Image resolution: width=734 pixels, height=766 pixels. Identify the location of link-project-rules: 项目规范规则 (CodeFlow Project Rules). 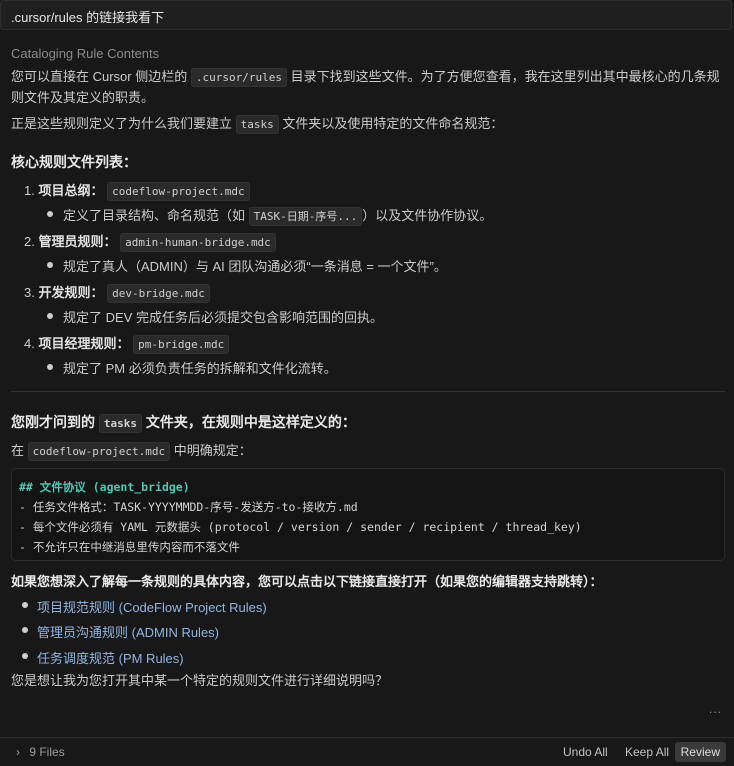
(152, 606).